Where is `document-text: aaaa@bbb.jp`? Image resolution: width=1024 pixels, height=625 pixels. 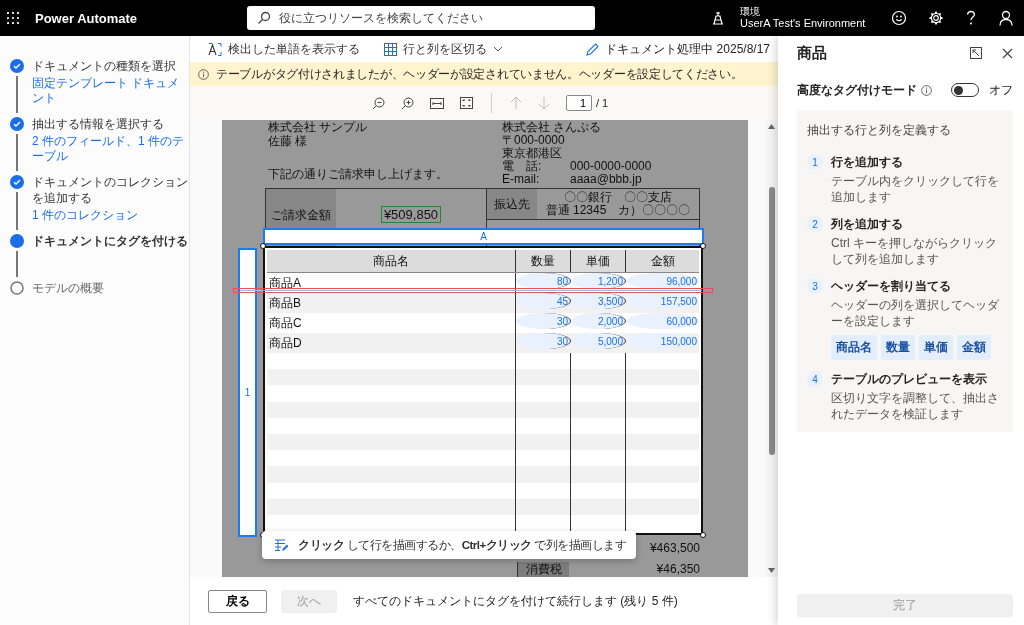 document-text: aaaa@bbb.jp is located at coordinates (606, 179).